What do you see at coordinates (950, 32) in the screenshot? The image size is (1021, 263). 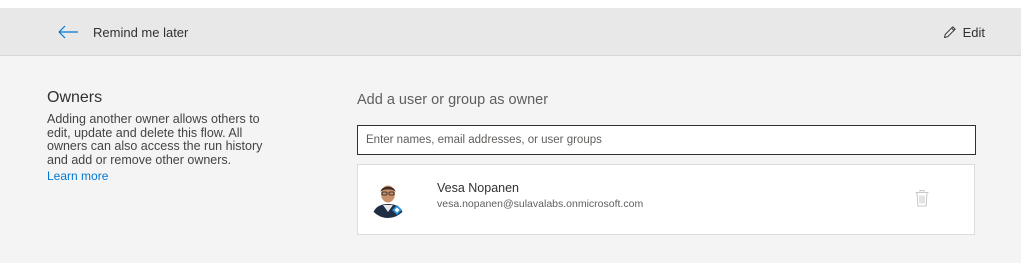 I see `pencil-icon` at bounding box center [950, 32].